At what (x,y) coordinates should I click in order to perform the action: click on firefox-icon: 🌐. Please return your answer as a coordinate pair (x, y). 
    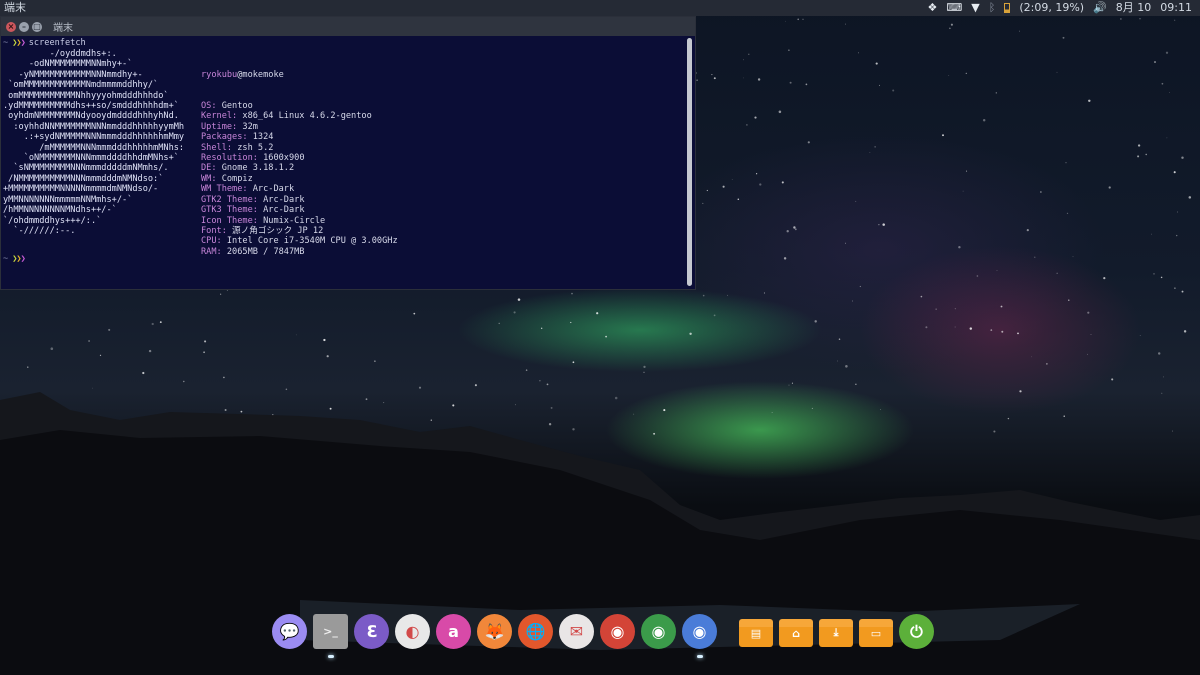
    Looking at the image, I should click on (535, 631).